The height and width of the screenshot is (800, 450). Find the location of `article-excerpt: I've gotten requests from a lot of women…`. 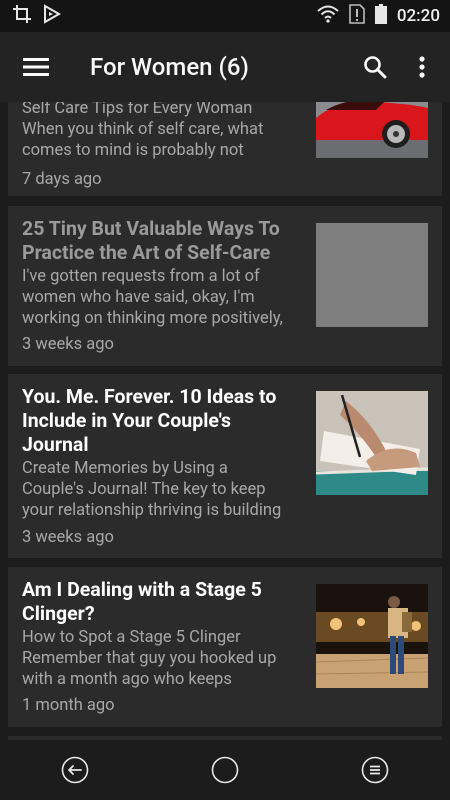

article-excerpt: I've gotten requests from a lot of women… is located at coordinates (152, 297).